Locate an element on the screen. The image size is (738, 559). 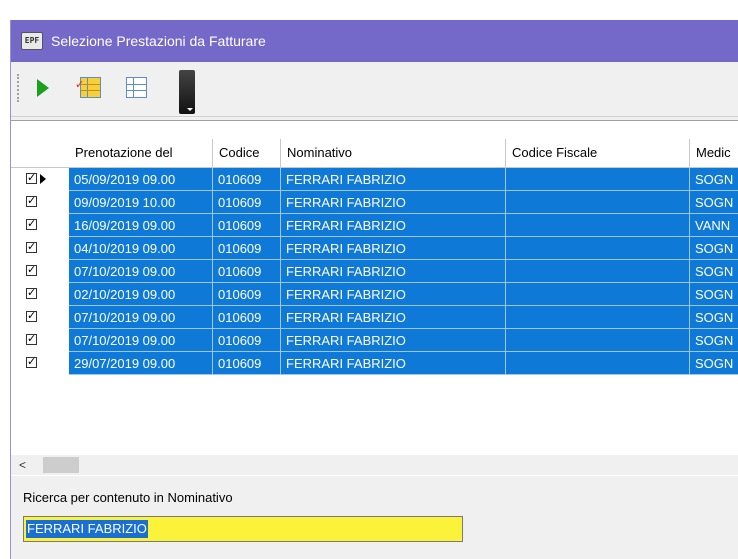
cell-prenotazione: 04/10/2019 09.00 is located at coordinates (141, 248).